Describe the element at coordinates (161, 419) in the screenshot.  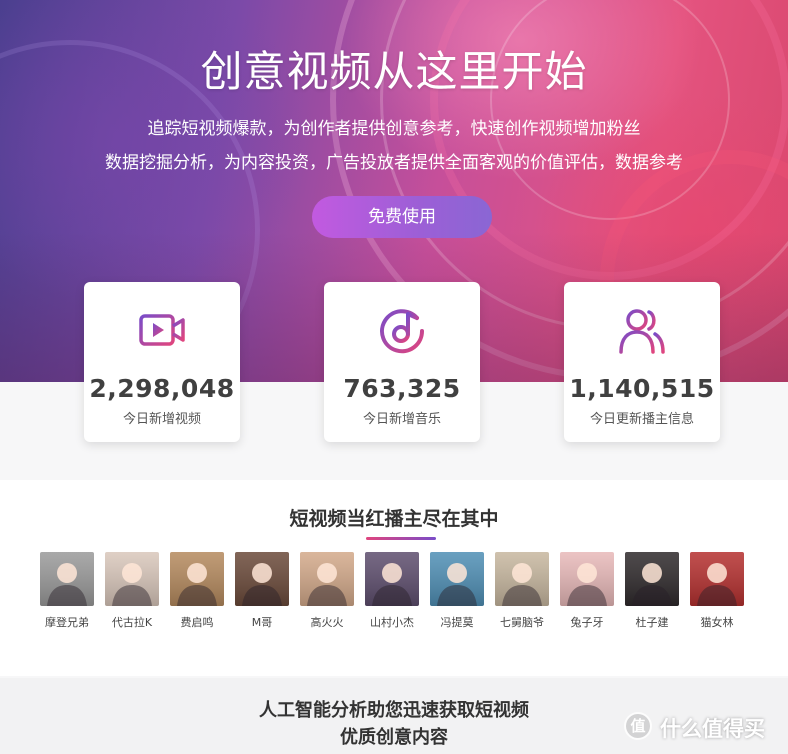
I see `stat-label: 今日新增视频` at that location.